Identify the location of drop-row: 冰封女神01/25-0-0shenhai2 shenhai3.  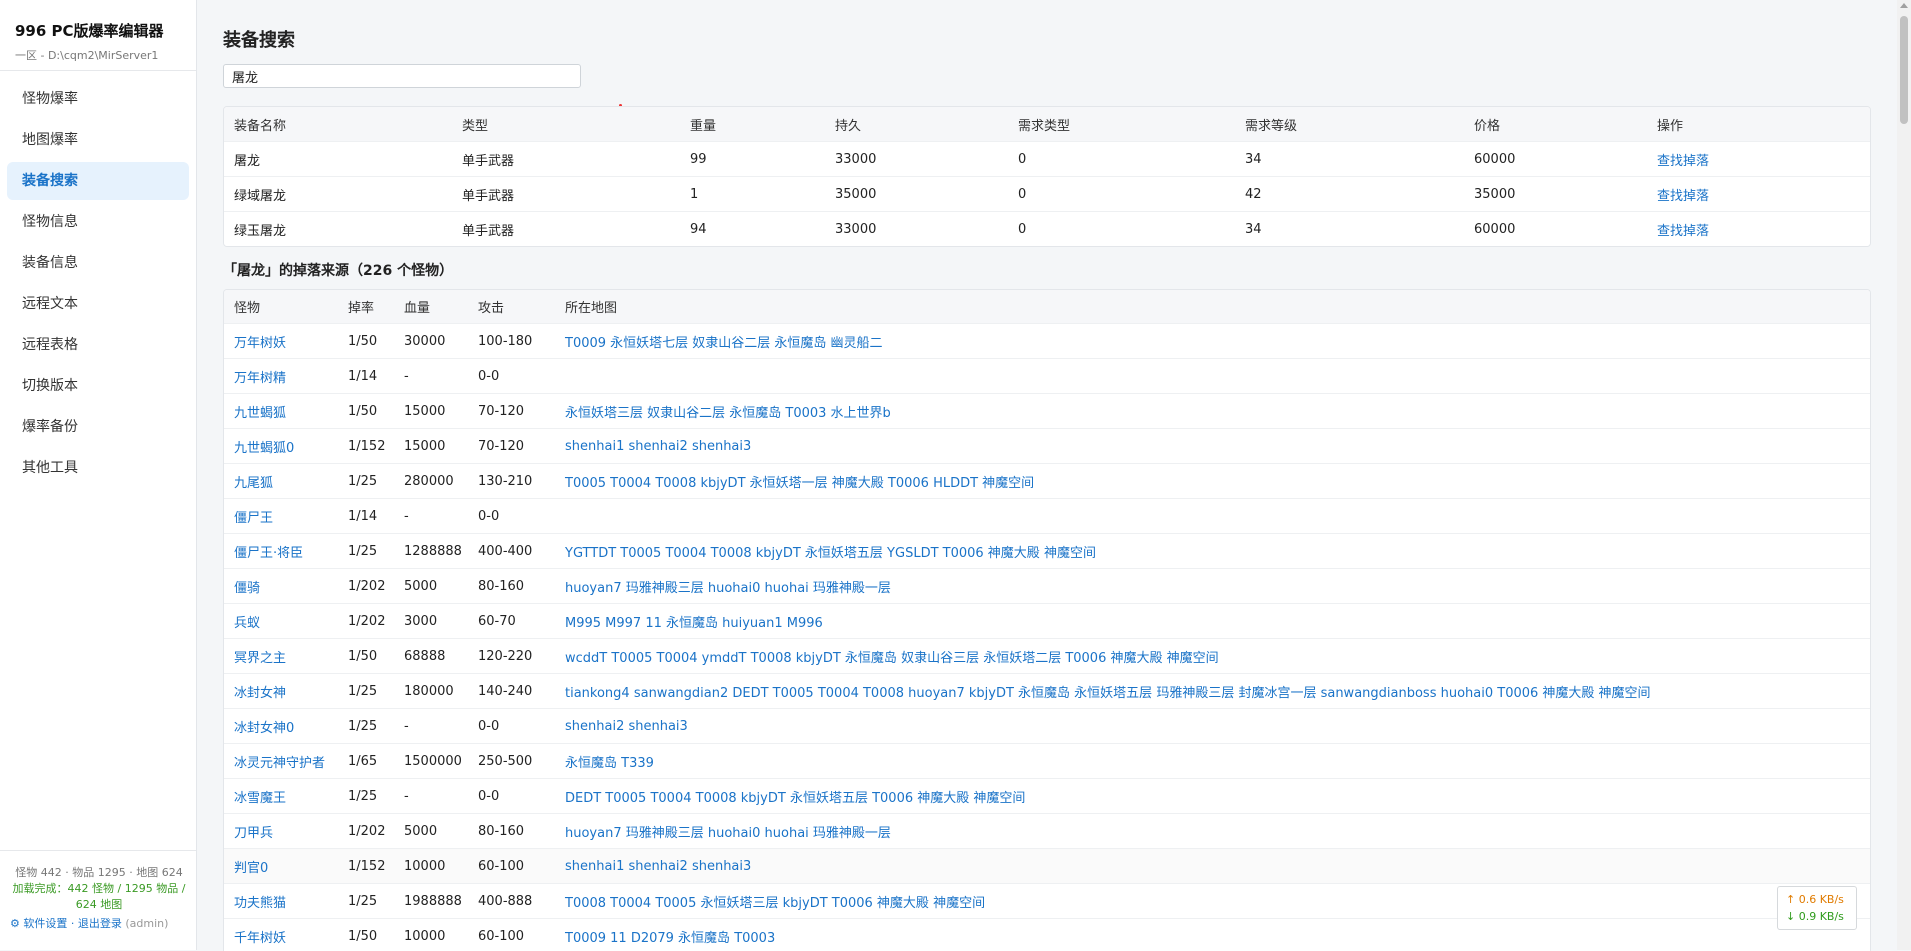
(1047, 726).